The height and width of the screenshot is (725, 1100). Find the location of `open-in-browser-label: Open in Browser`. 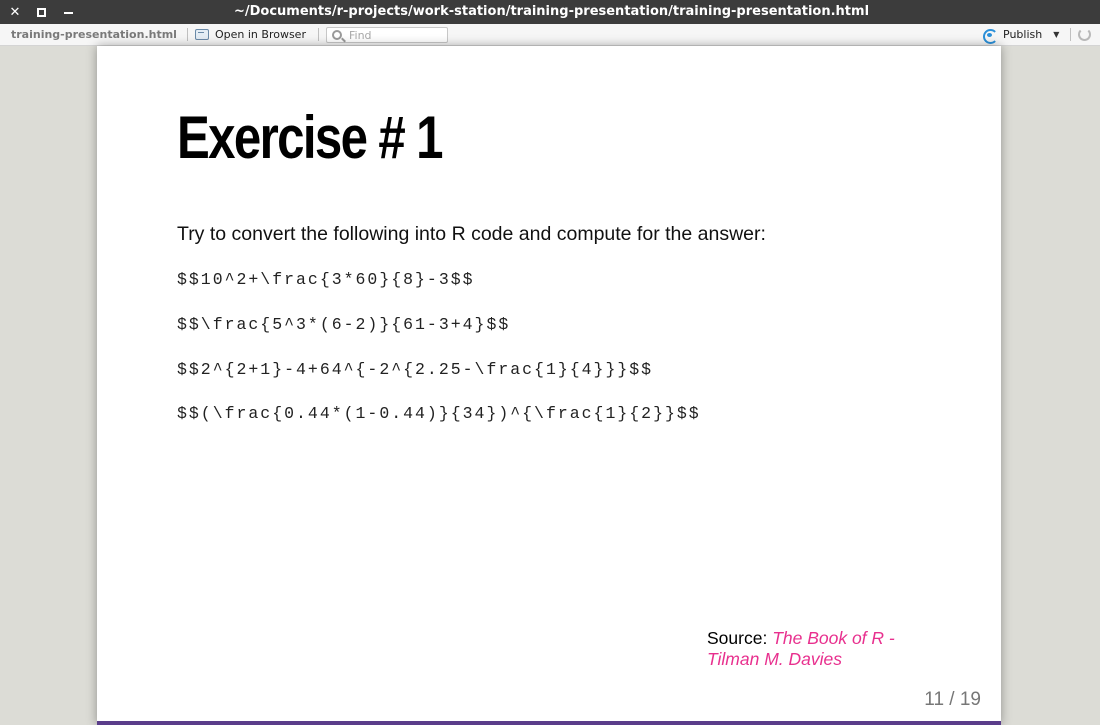

open-in-browser-label: Open in Browser is located at coordinates (260, 34).